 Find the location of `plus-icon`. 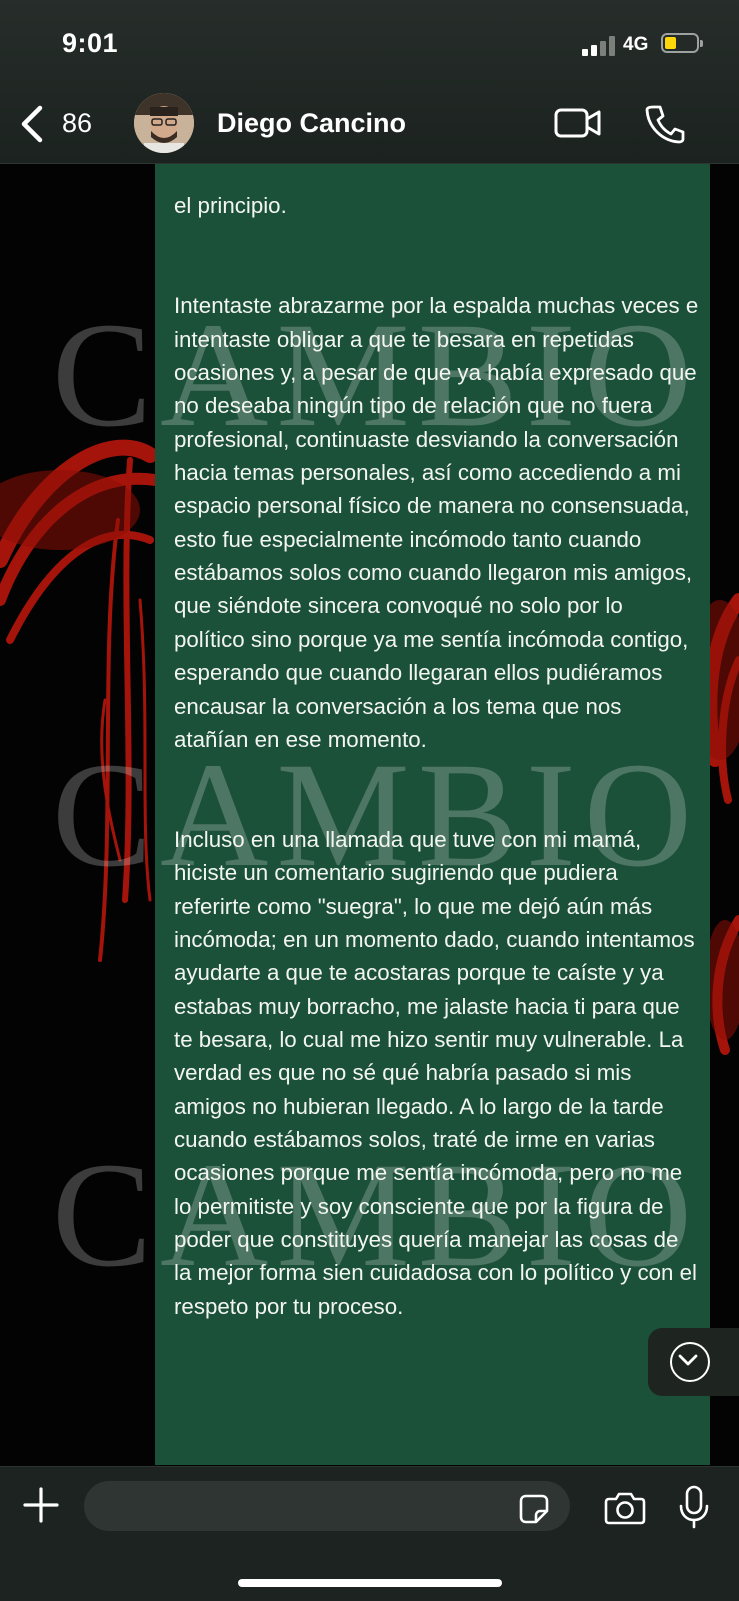

plus-icon is located at coordinates (41, 1505).